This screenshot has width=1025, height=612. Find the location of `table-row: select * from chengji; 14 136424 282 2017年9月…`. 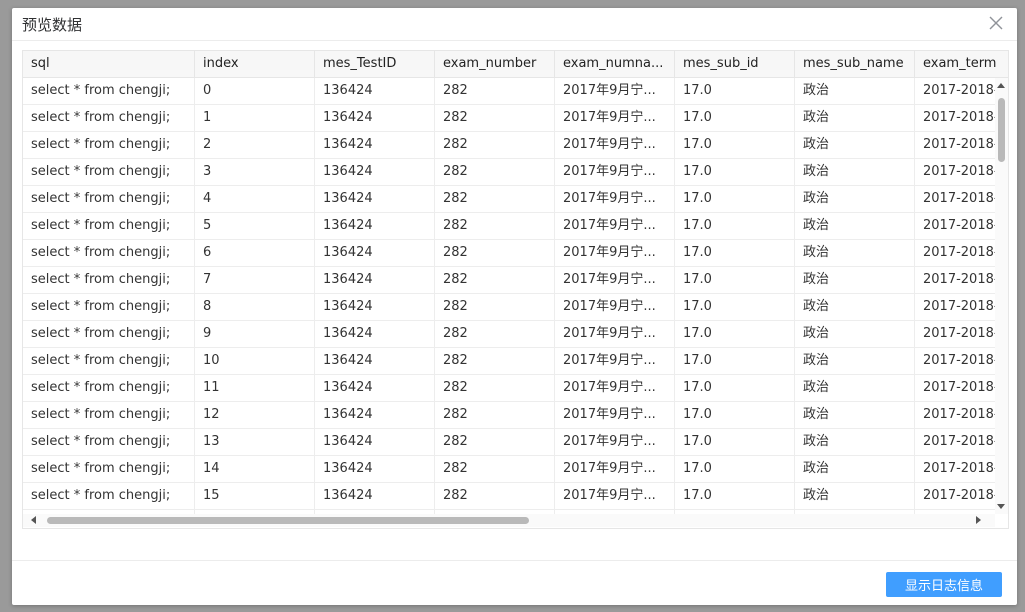

table-row: select * from chengji; 14 136424 282 2017年9月… is located at coordinates (509, 469).